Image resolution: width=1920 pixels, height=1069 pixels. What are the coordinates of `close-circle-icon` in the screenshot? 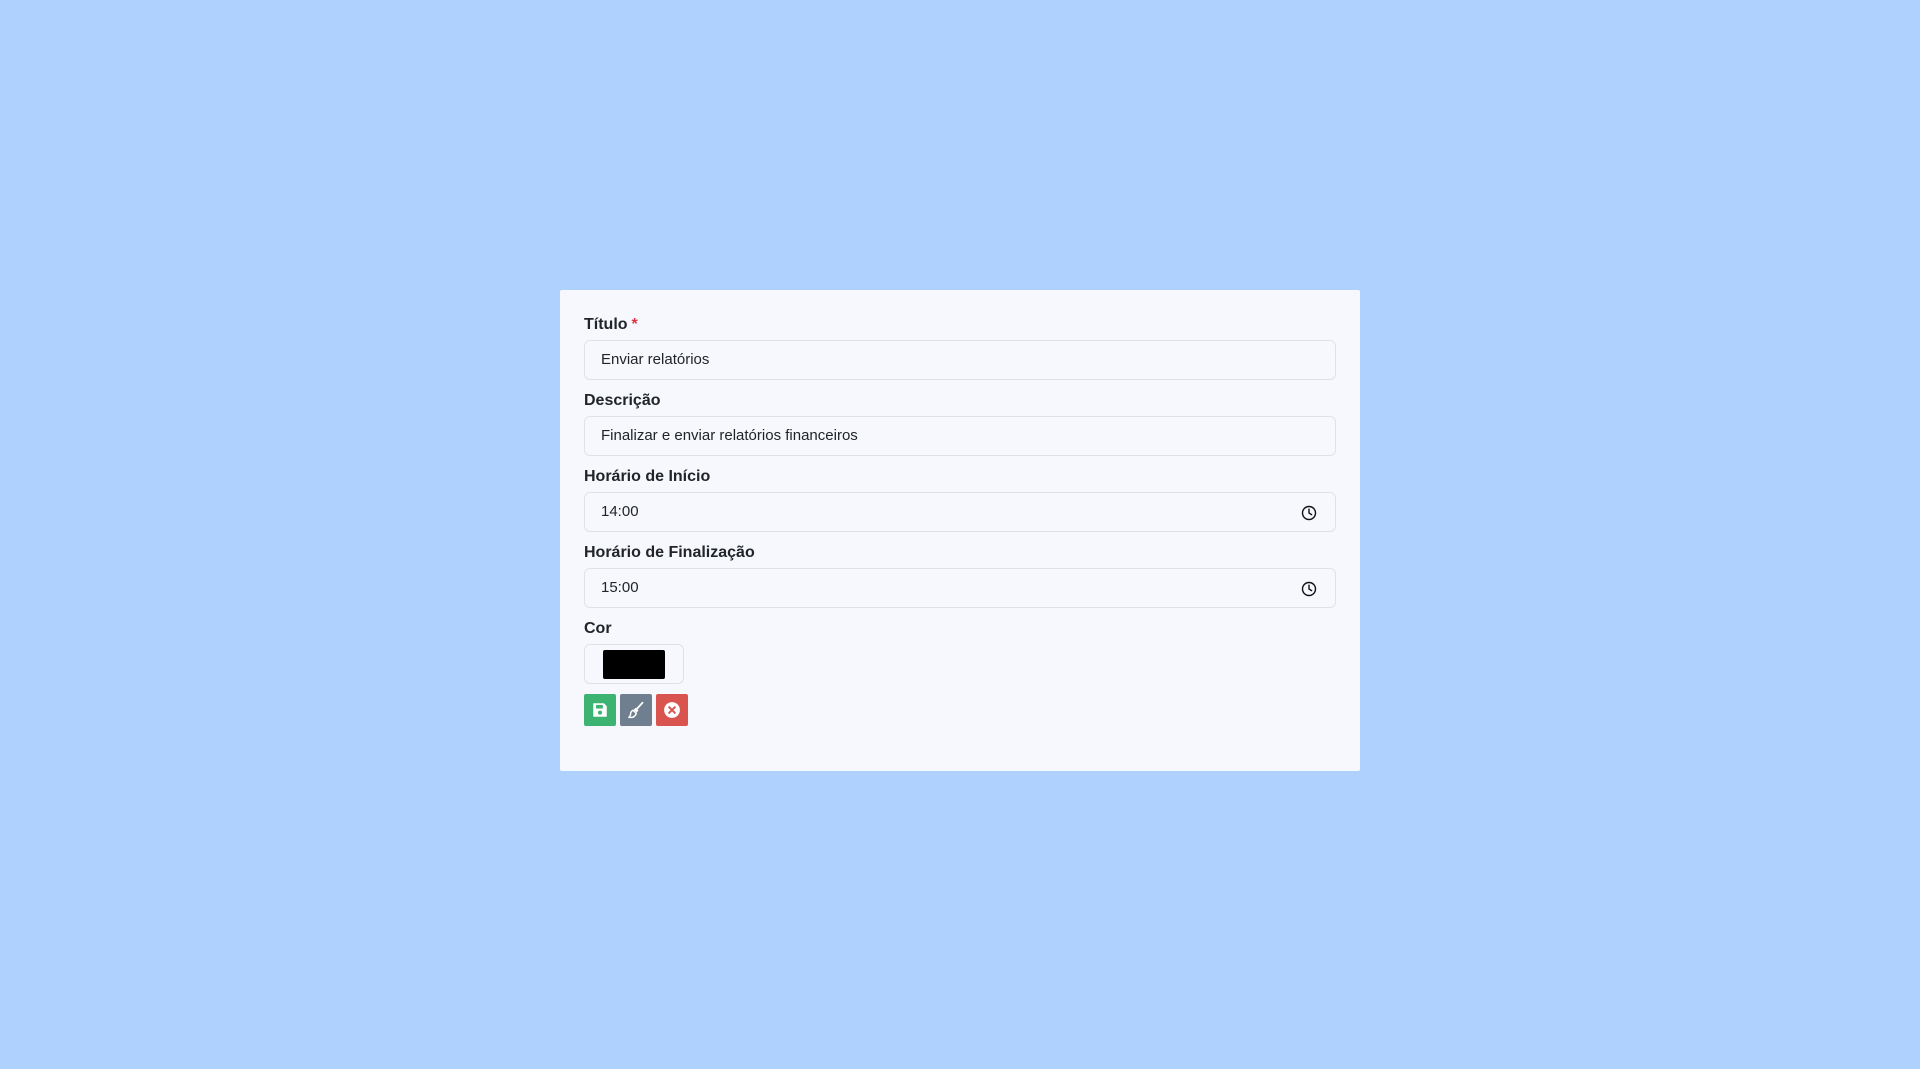 It's located at (672, 710).